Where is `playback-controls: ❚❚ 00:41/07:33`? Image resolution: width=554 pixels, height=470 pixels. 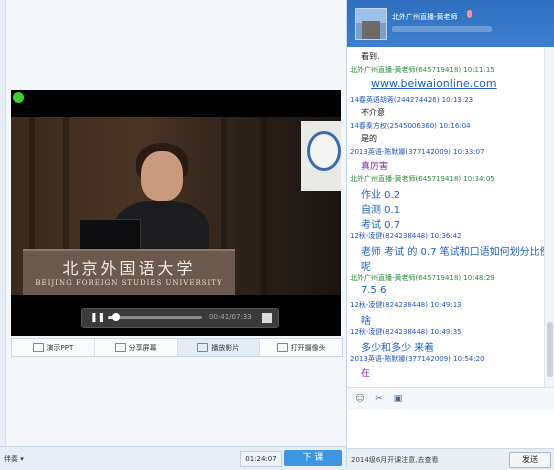
playback-controls: ❚❚ 00:41/07:33 is located at coordinates (180, 318).